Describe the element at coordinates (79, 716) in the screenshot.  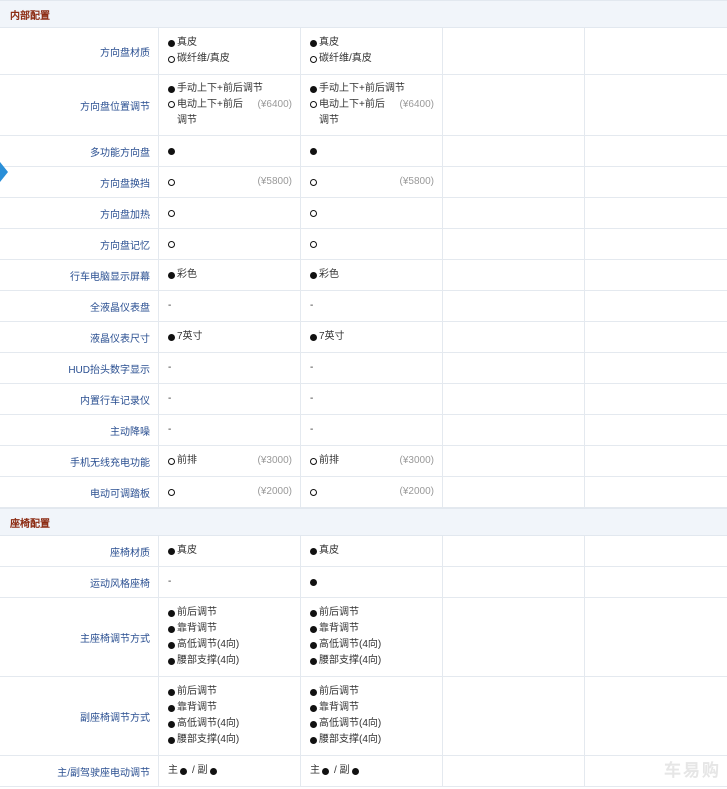
I see `row-label: 副座椅调节方式` at that location.